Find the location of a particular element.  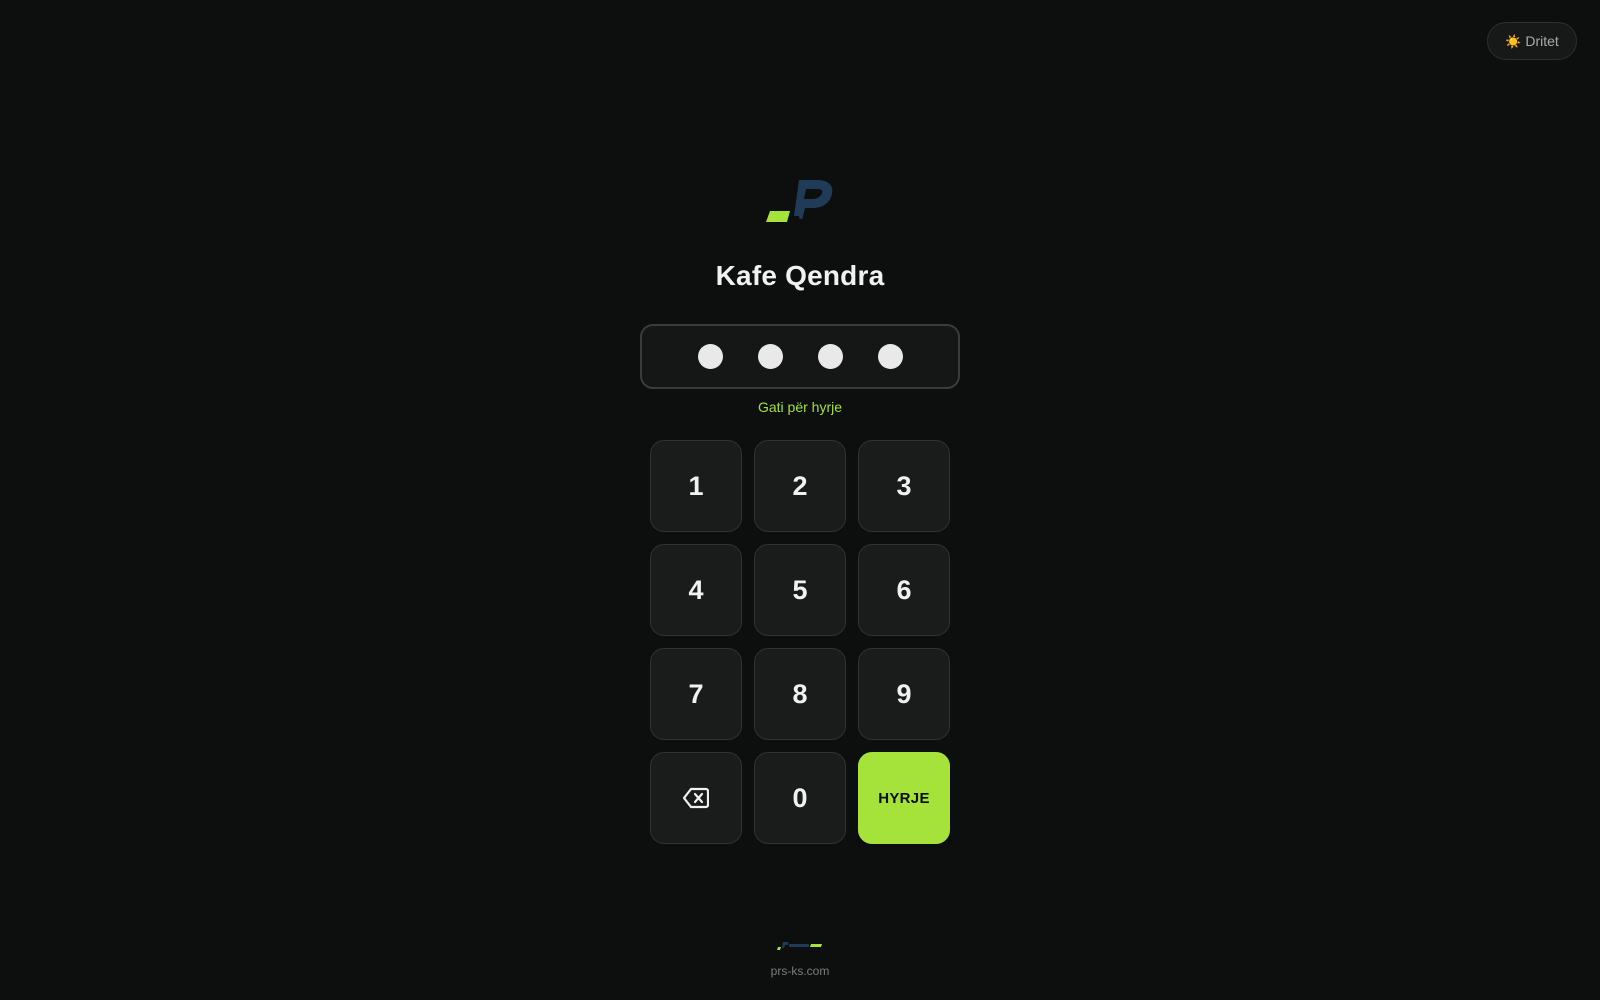

venue-title: Kafe Qendra is located at coordinates (800, 275).